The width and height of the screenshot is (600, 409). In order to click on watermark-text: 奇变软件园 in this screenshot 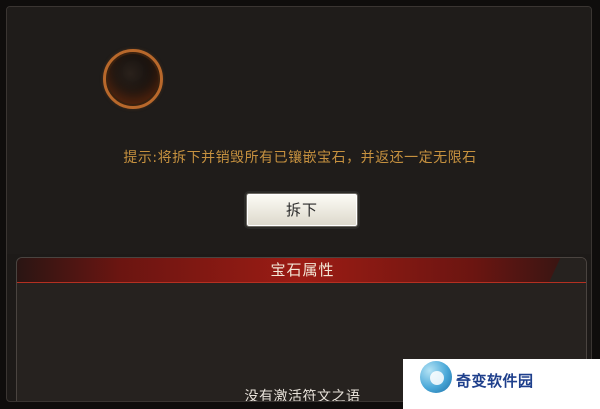, I will do `click(495, 381)`.